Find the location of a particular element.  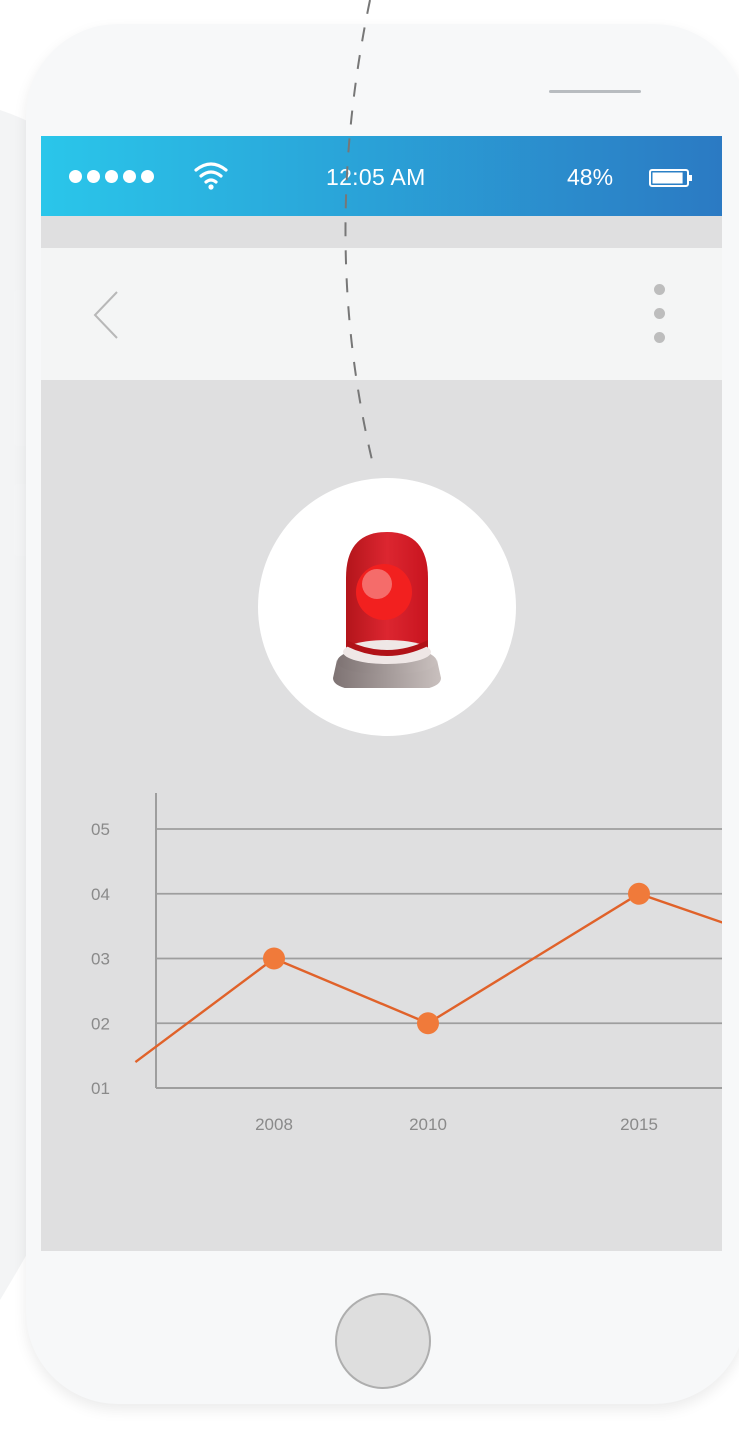

y-tick-label: 05 is located at coordinates (100, 829).